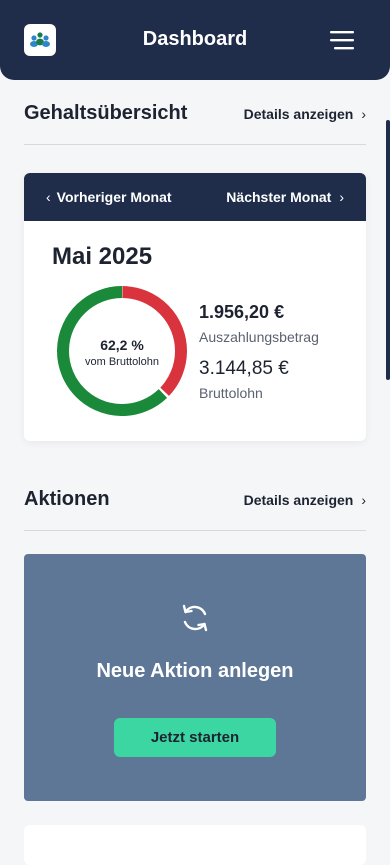  Describe the element at coordinates (195, 118) in the screenshot. I see `salary-section-header: Gehaltsübersicht Details anzeigen ›` at that location.